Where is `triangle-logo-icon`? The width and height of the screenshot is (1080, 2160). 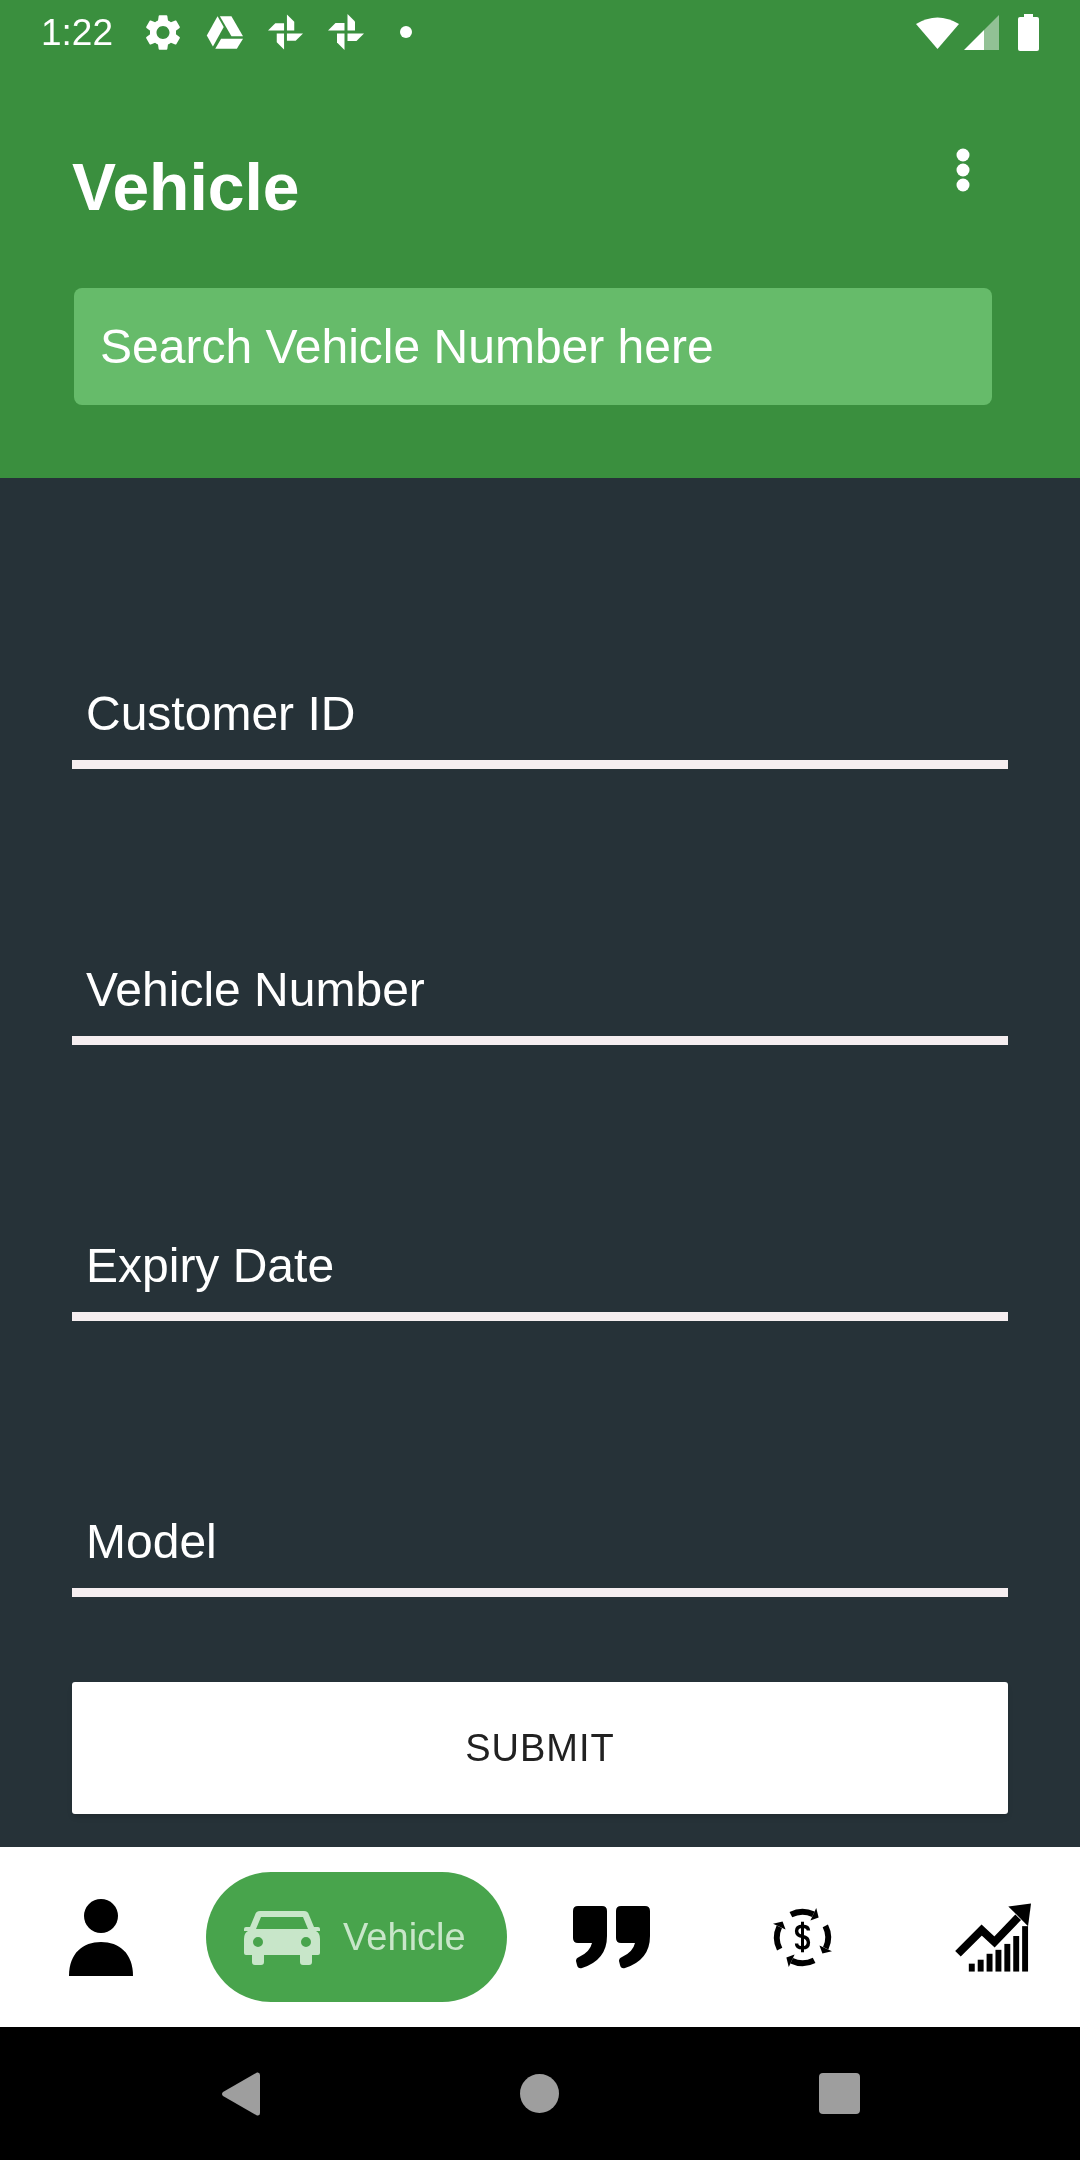
triangle-logo-icon is located at coordinates (224, 32).